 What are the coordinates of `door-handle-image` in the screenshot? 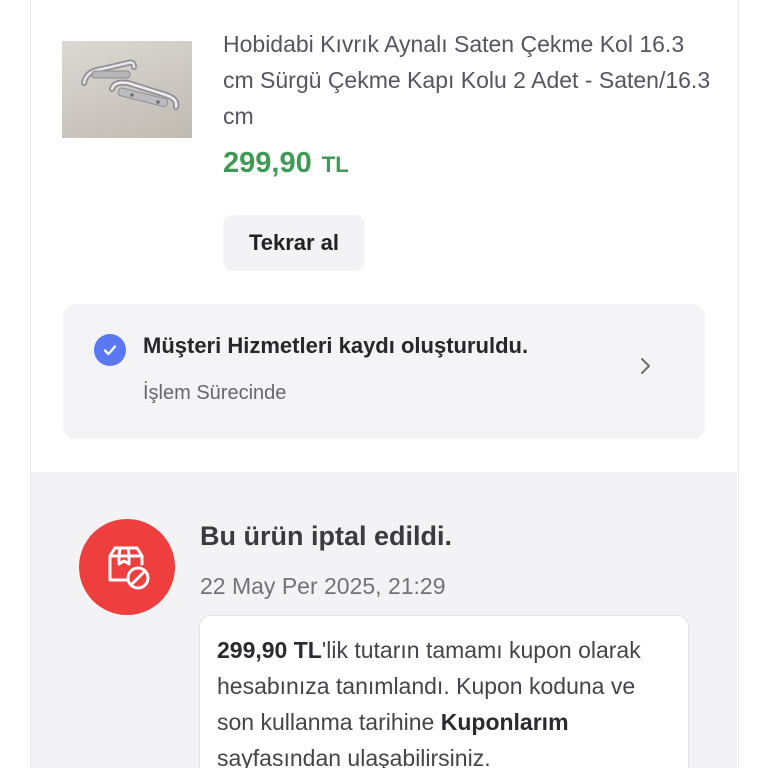 It's located at (130, 84).